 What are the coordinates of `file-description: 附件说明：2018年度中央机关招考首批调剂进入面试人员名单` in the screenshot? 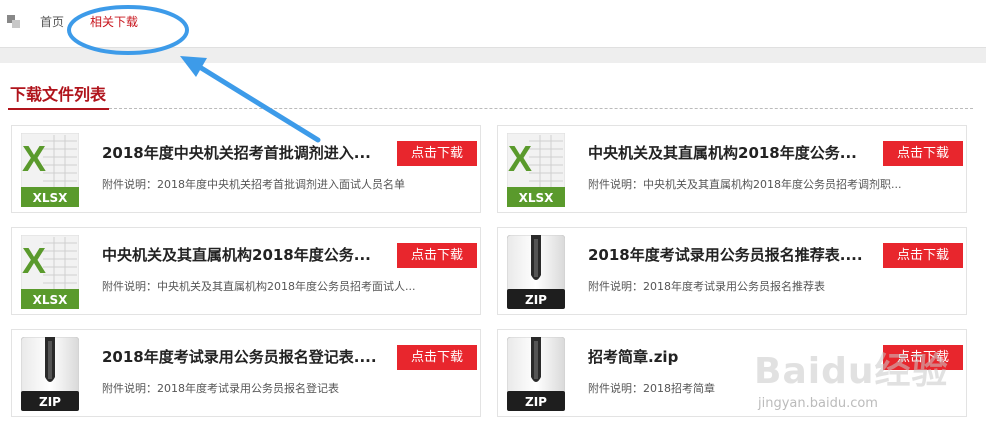 It's located at (253, 184).